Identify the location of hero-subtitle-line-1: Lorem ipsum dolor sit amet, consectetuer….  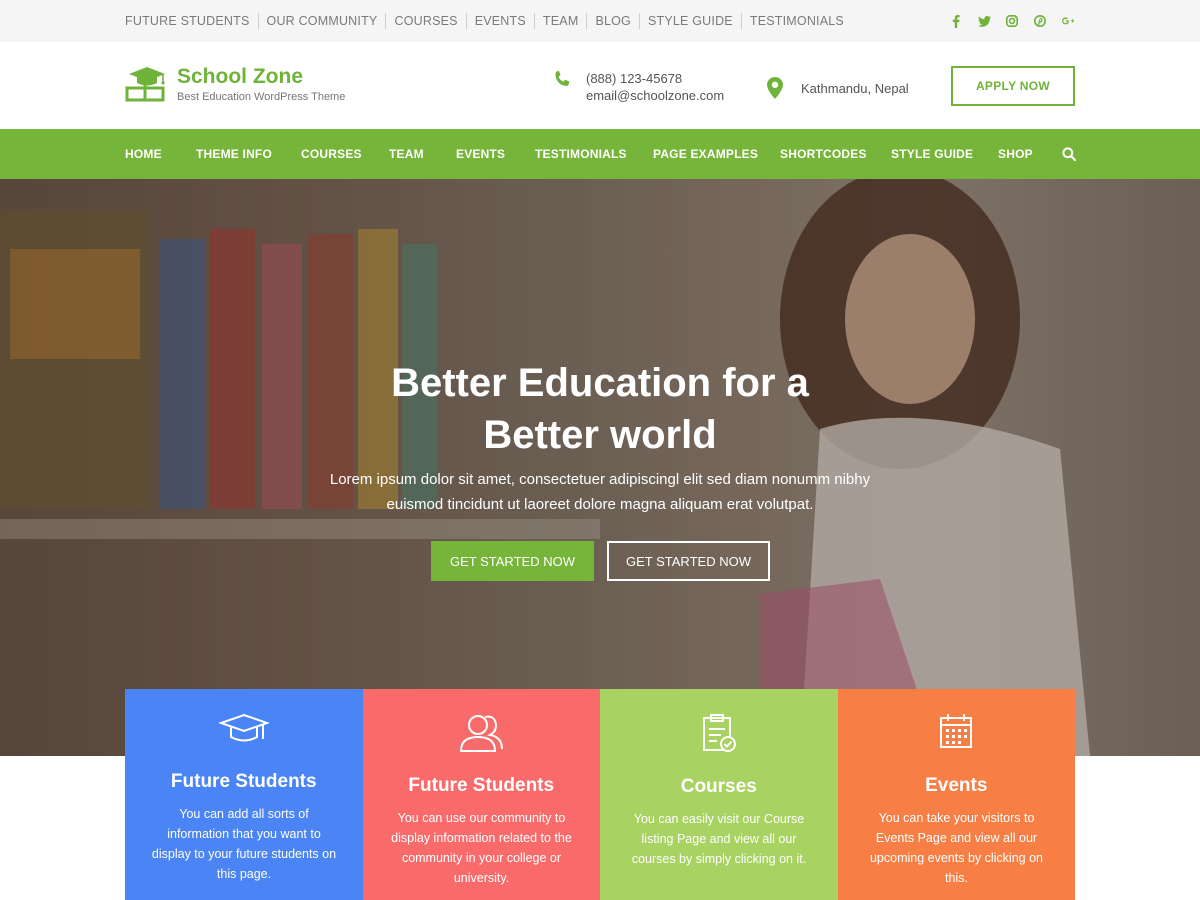
(600, 479).